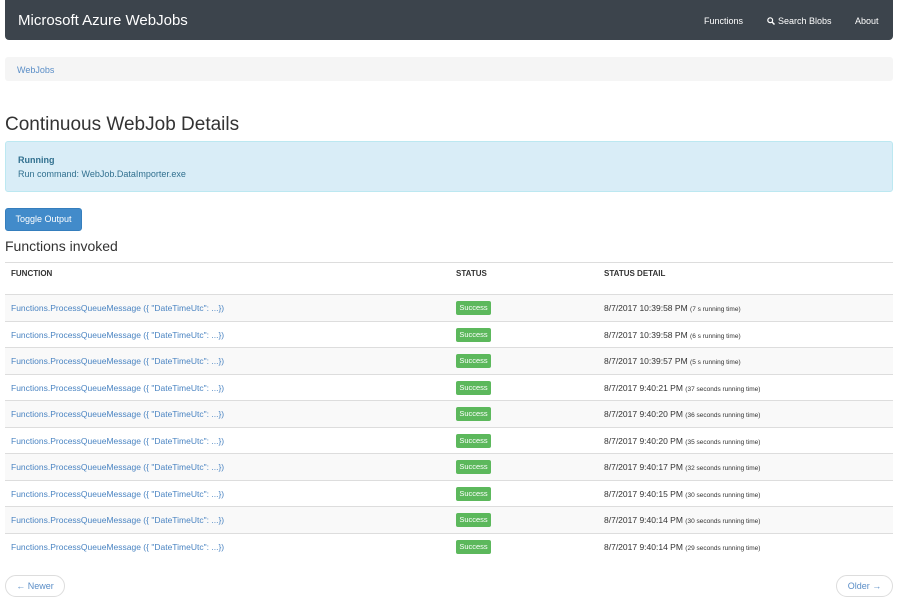 This screenshot has width=900, height=608. Describe the element at coordinates (43, 219) in the screenshot. I see `toggle-output-button: Toggle Output` at that location.